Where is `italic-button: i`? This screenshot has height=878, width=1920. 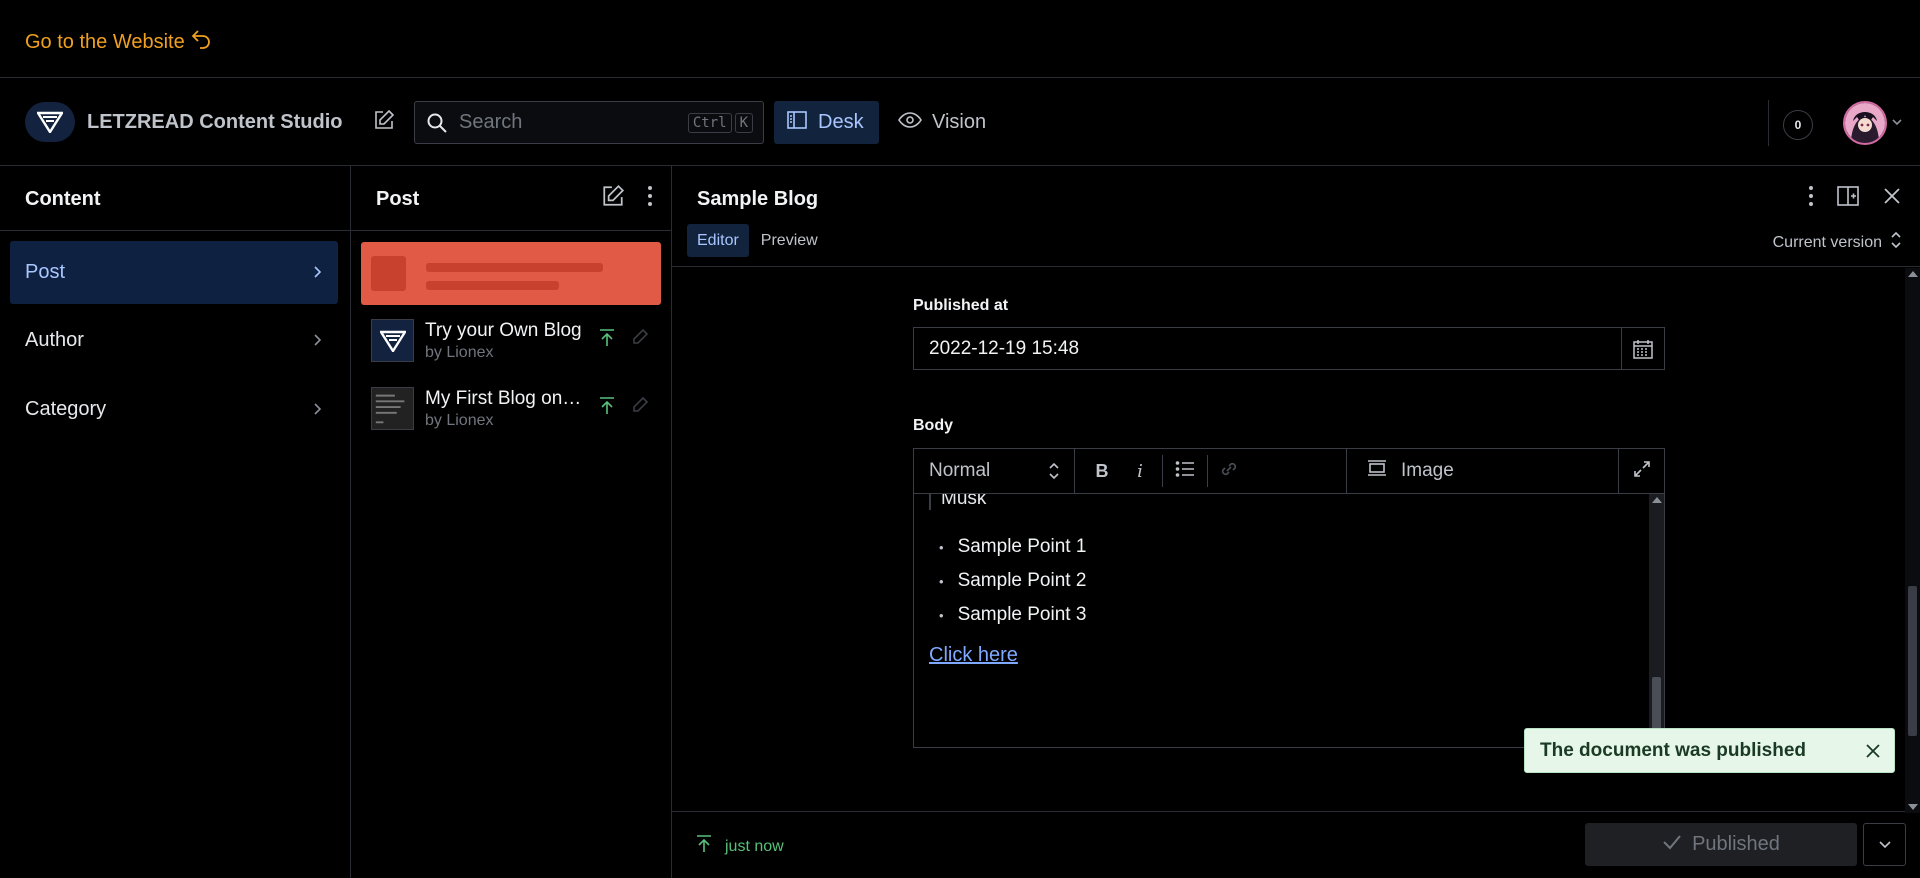
italic-button: i is located at coordinates (1140, 471).